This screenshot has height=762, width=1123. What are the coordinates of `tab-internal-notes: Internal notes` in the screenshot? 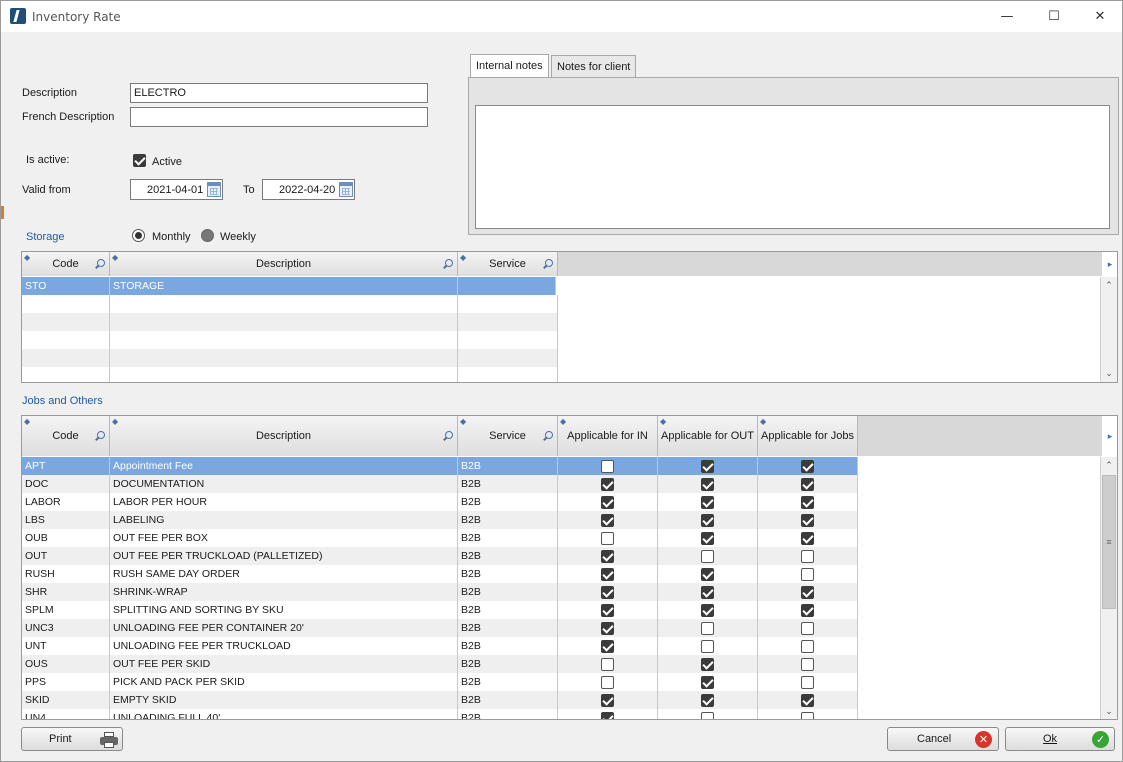 It's located at (509, 66).